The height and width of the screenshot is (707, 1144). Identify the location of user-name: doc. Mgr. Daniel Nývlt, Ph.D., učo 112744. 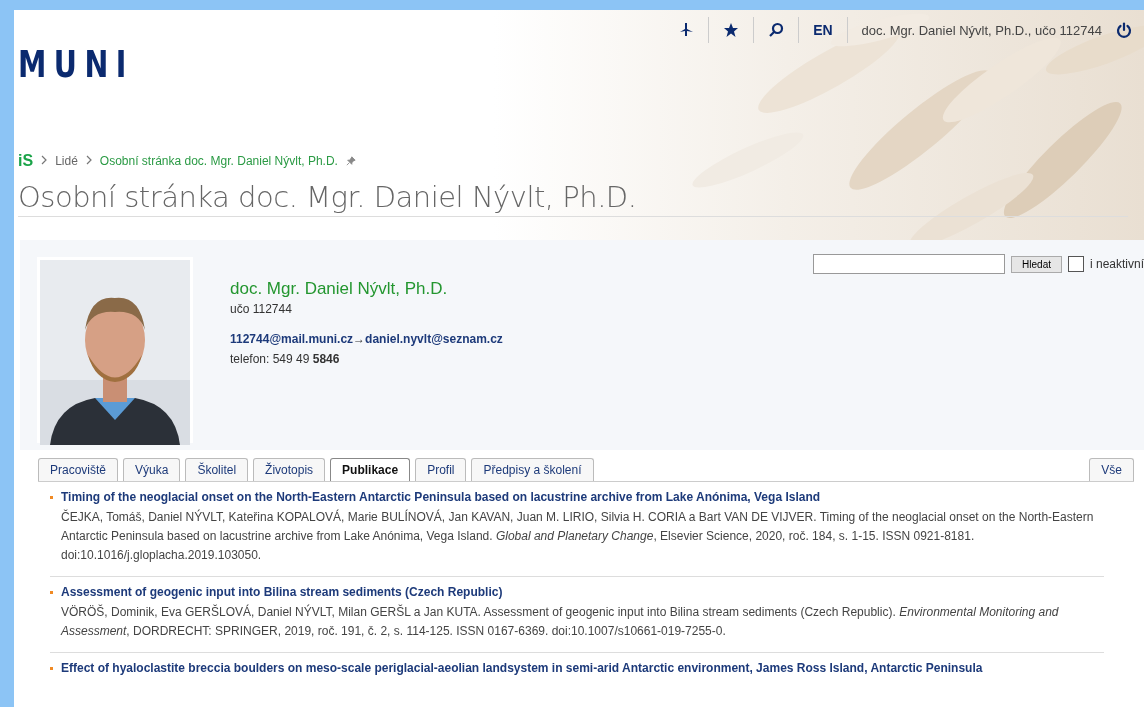
(981, 30).